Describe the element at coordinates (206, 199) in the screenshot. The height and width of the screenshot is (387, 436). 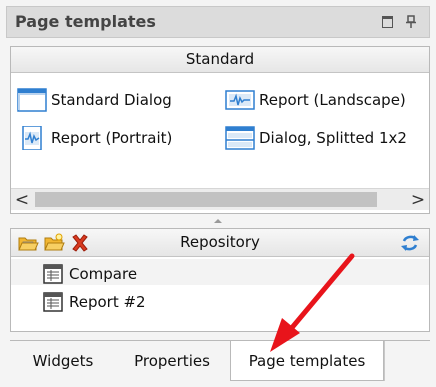
I see `scrollbar-thumb` at that location.